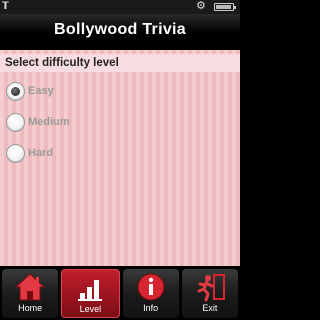  I want to click on info-icon, so click(151, 287).